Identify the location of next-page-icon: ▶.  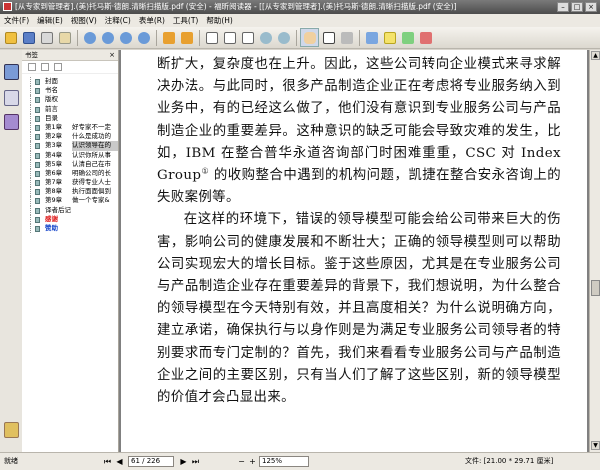
(183, 461).